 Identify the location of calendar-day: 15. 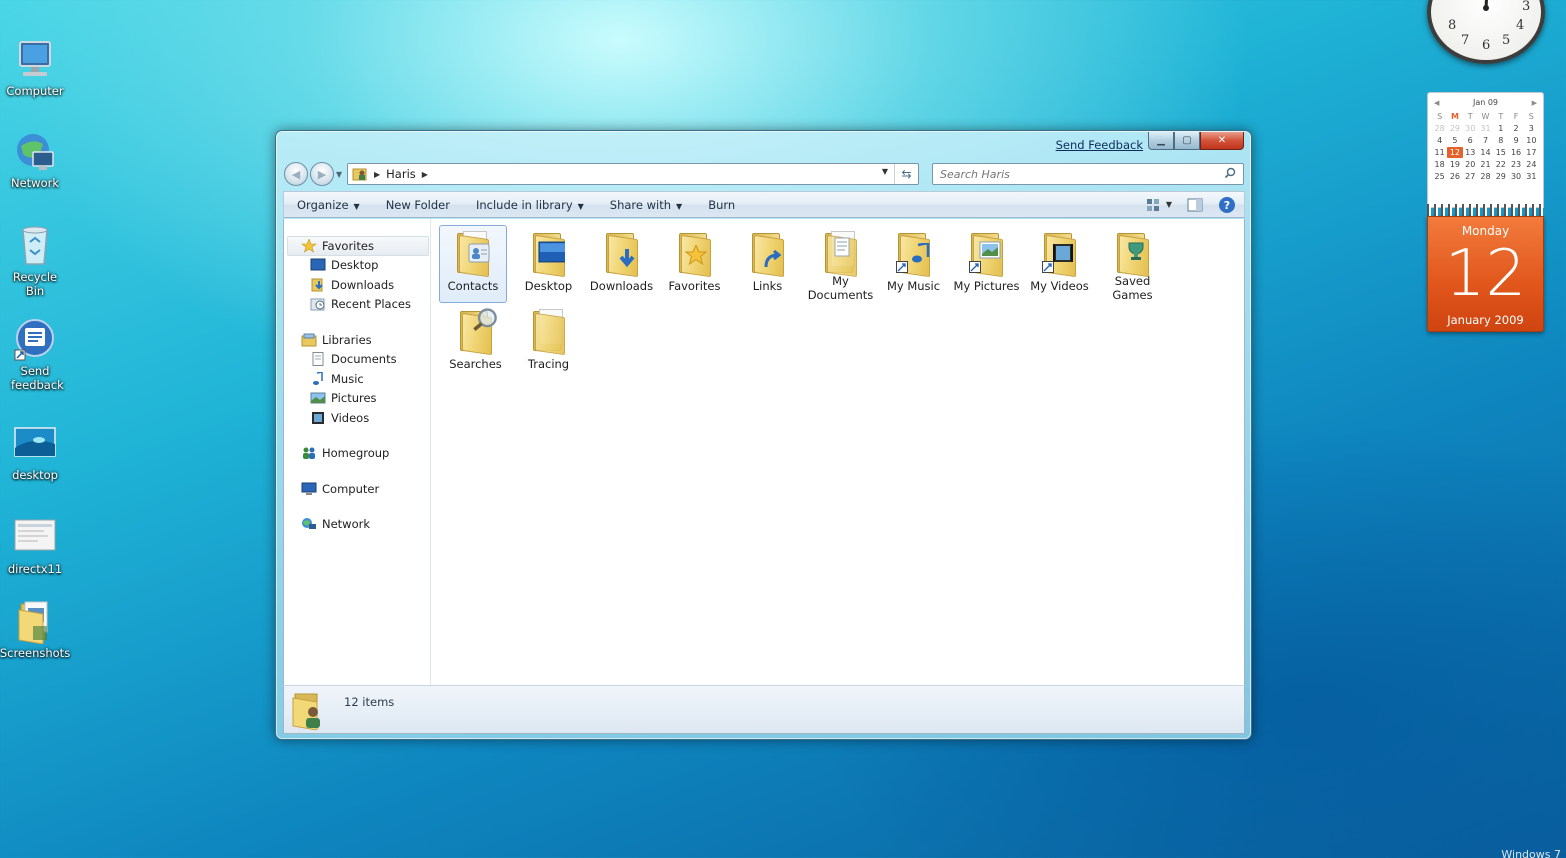
(1500, 152).